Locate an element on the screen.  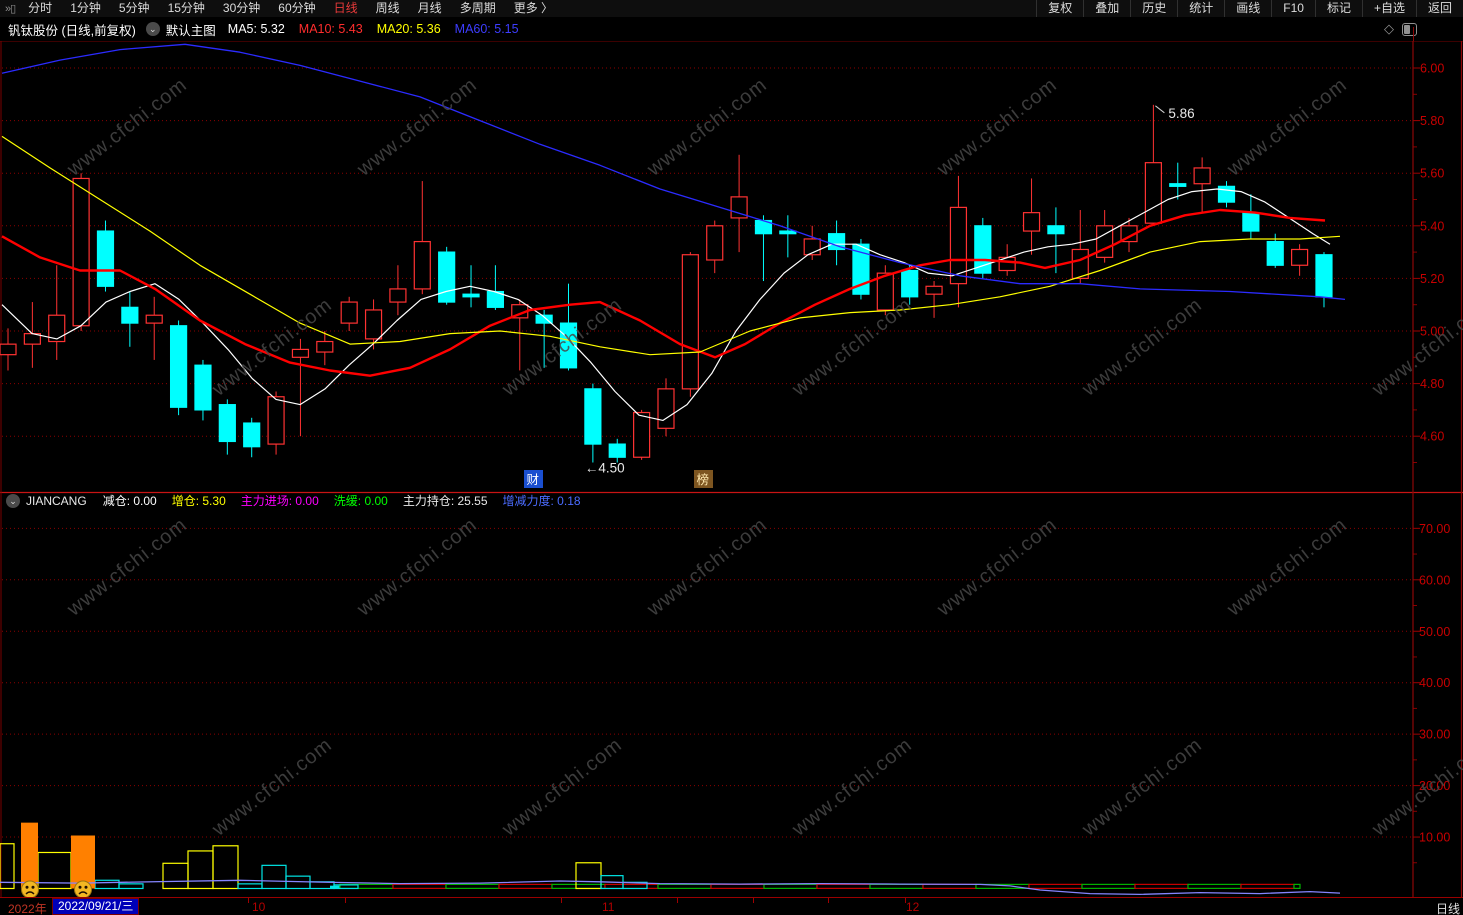
svg-text: 5.80 is located at coordinates (1432, 121).